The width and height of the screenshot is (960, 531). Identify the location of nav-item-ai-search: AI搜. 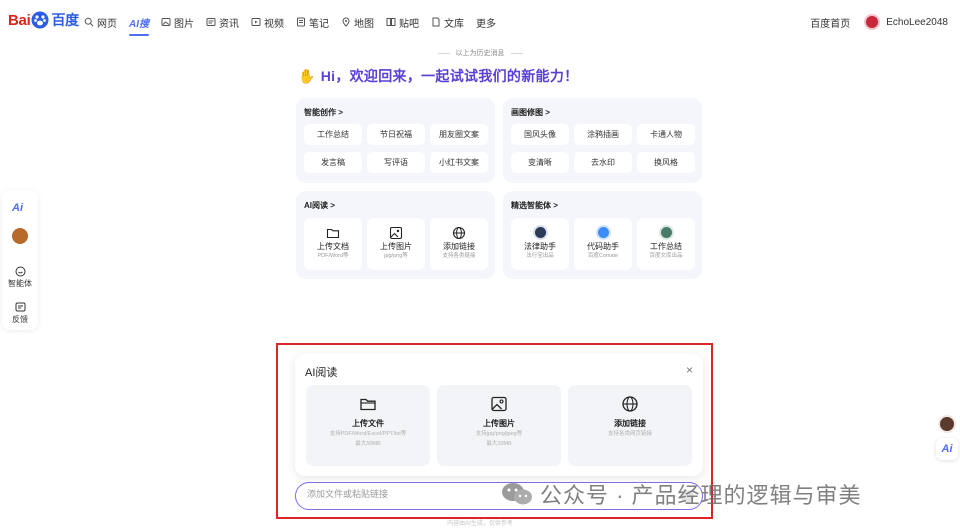
(139, 22).